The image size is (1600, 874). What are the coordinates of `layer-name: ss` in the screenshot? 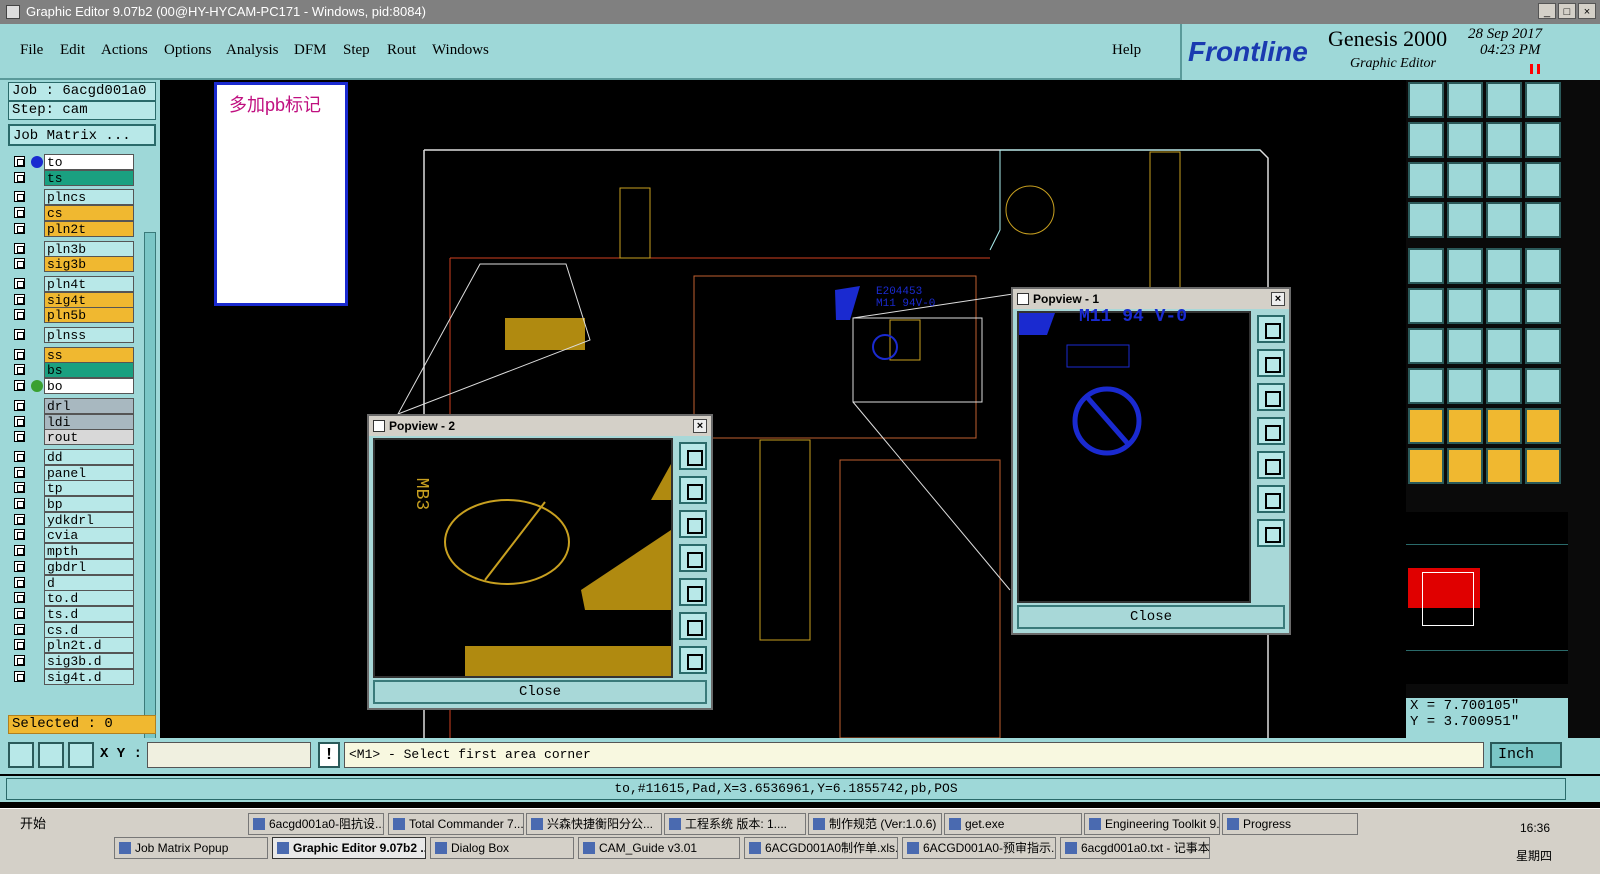 It's located at (89, 354).